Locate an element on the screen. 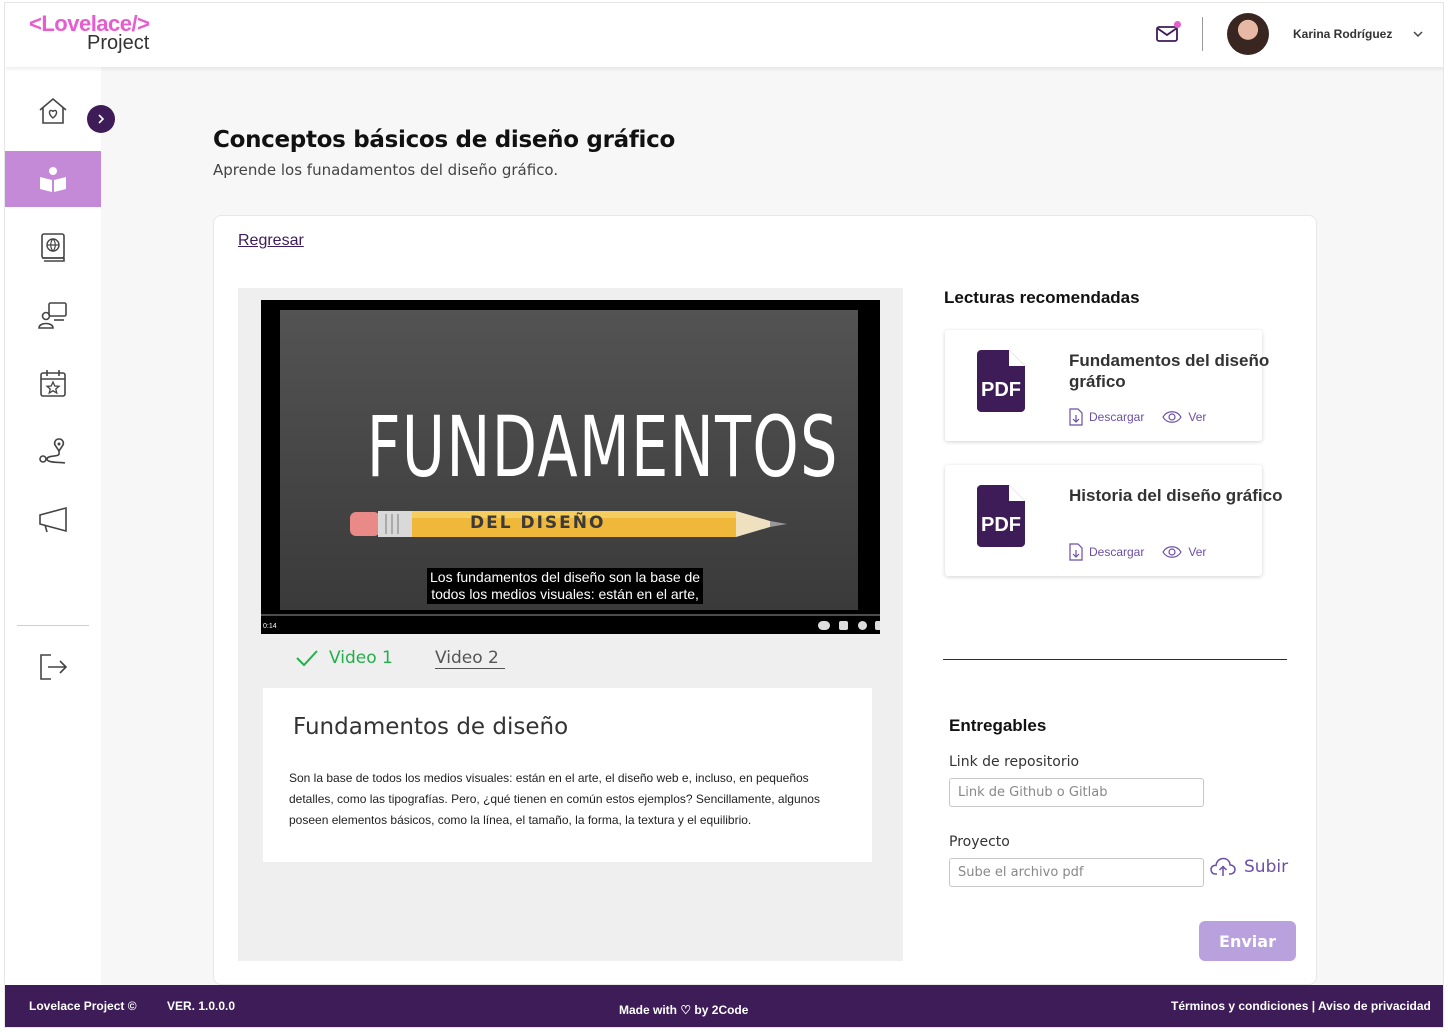 The width and height of the screenshot is (1448, 1032). logout-icon is located at coordinates (54, 667).